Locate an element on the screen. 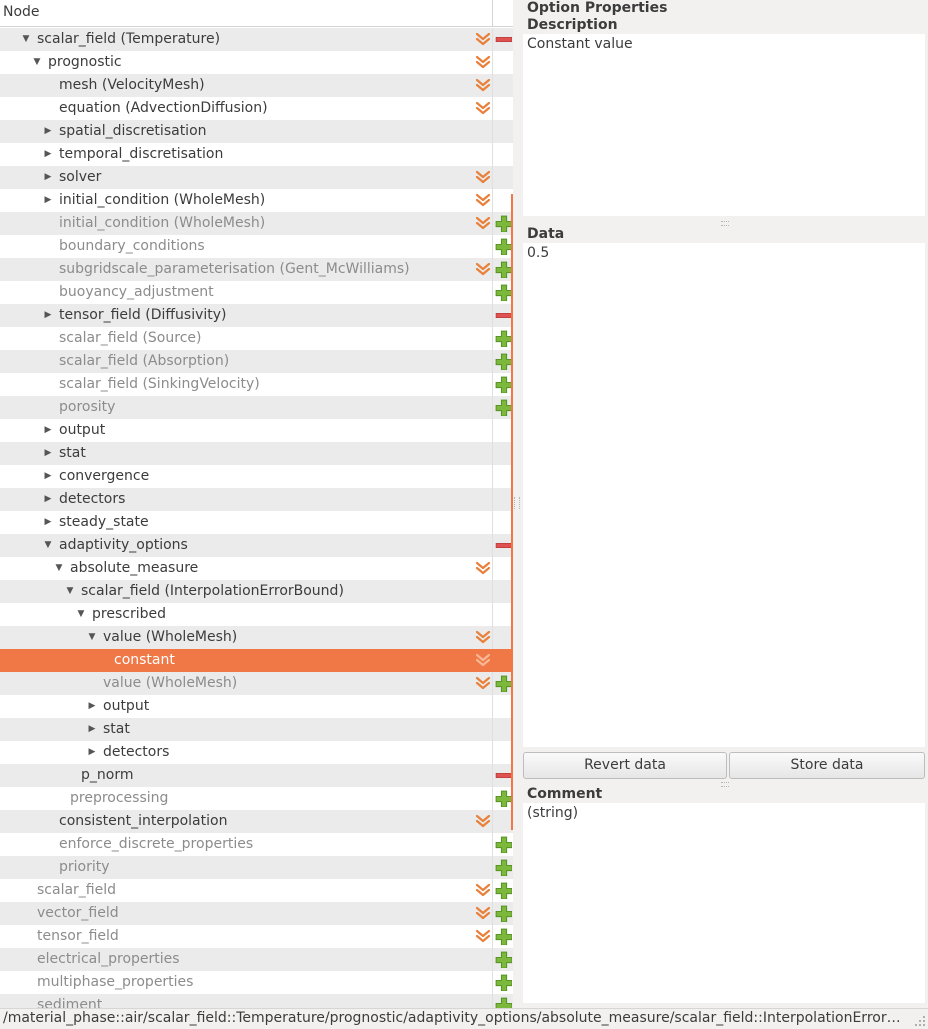  tree-row: vector_field is located at coordinates (256, 913).